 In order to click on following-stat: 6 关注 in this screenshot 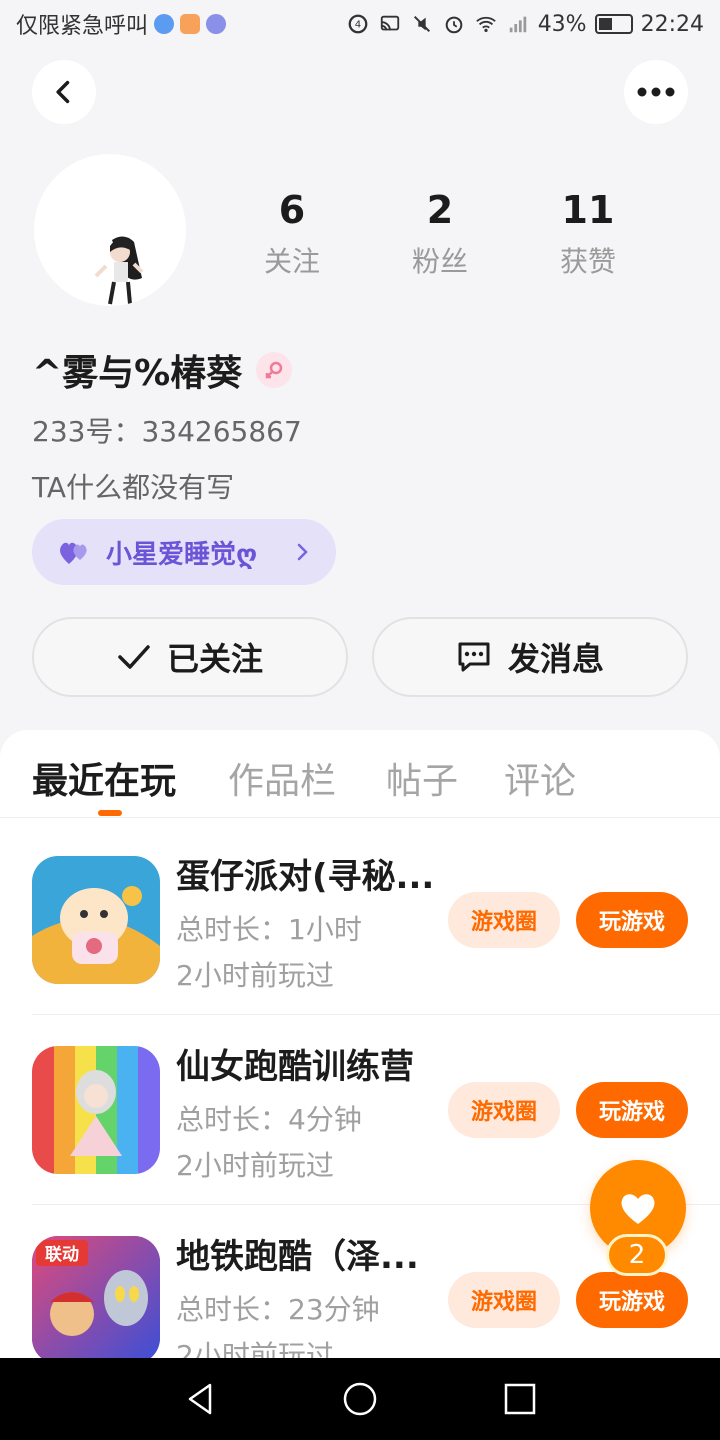, I will do `click(292, 233)`.